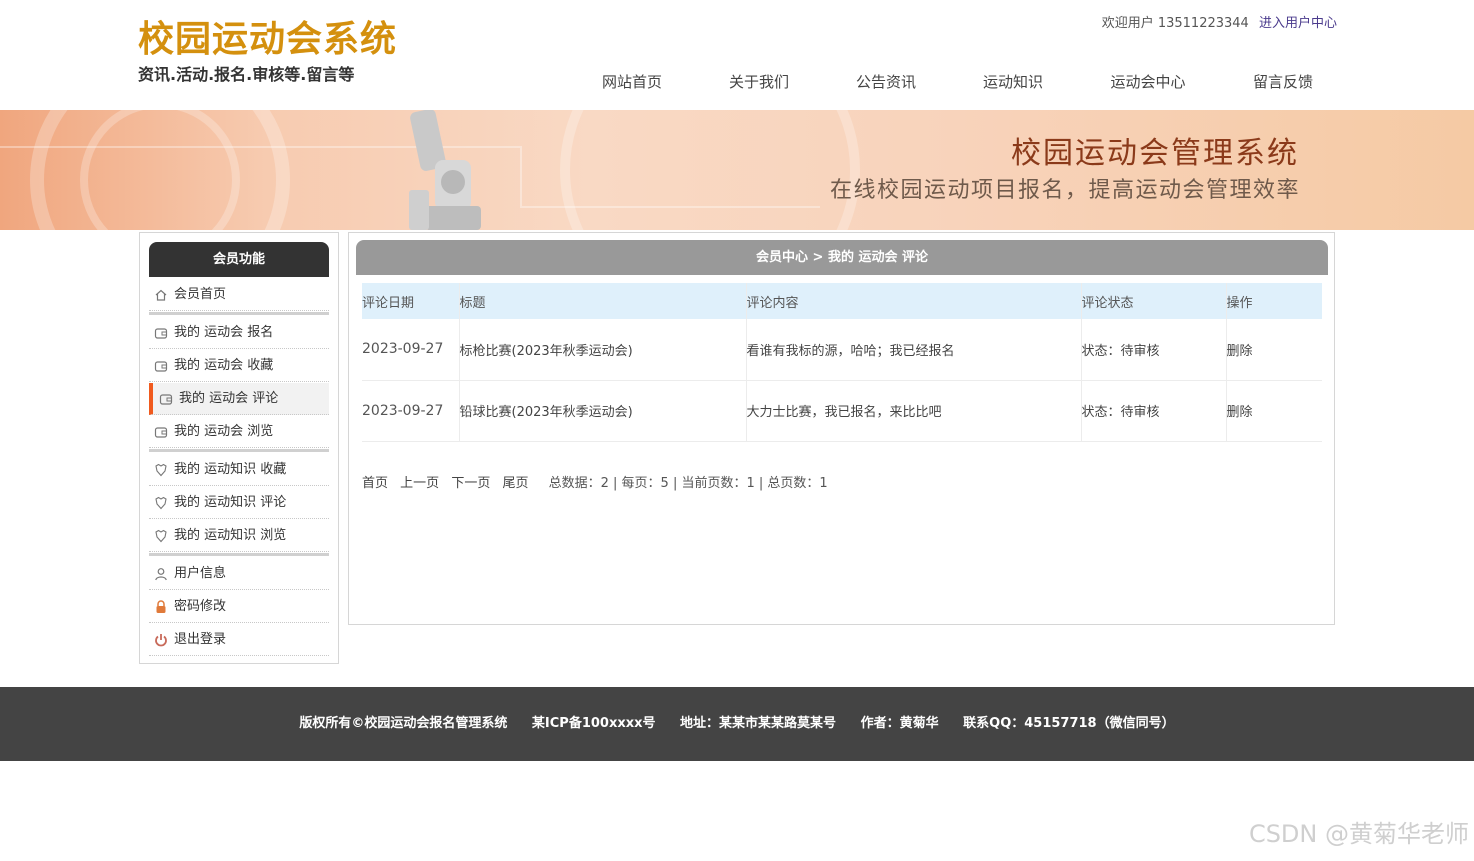 Image resolution: width=1474 pixels, height=861 pixels. What do you see at coordinates (913, 301) in the screenshot?
I see `column-header-content: 评论内容` at bounding box center [913, 301].